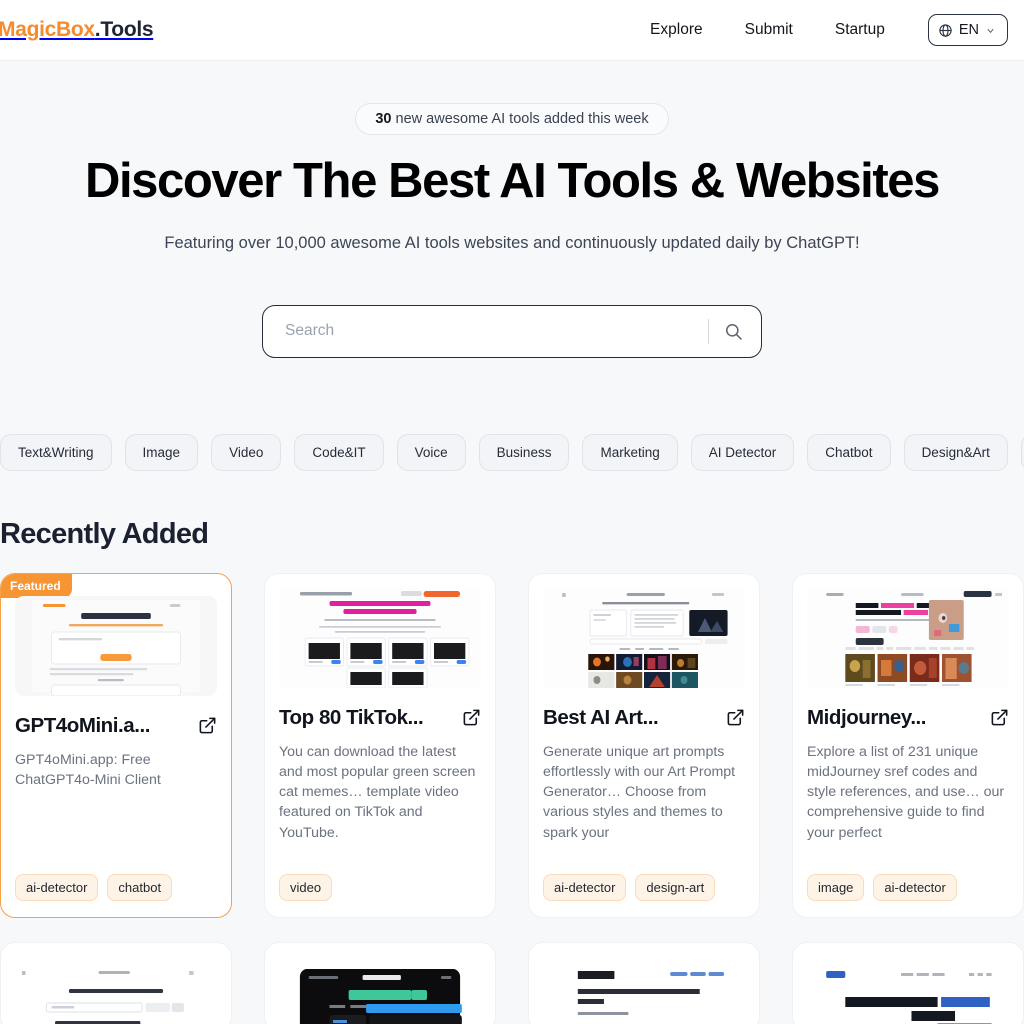 The image size is (1024, 1024). What do you see at coordinates (742, 452) in the screenshot?
I see `category-chip-ai-detector: AI Detector` at bounding box center [742, 452].